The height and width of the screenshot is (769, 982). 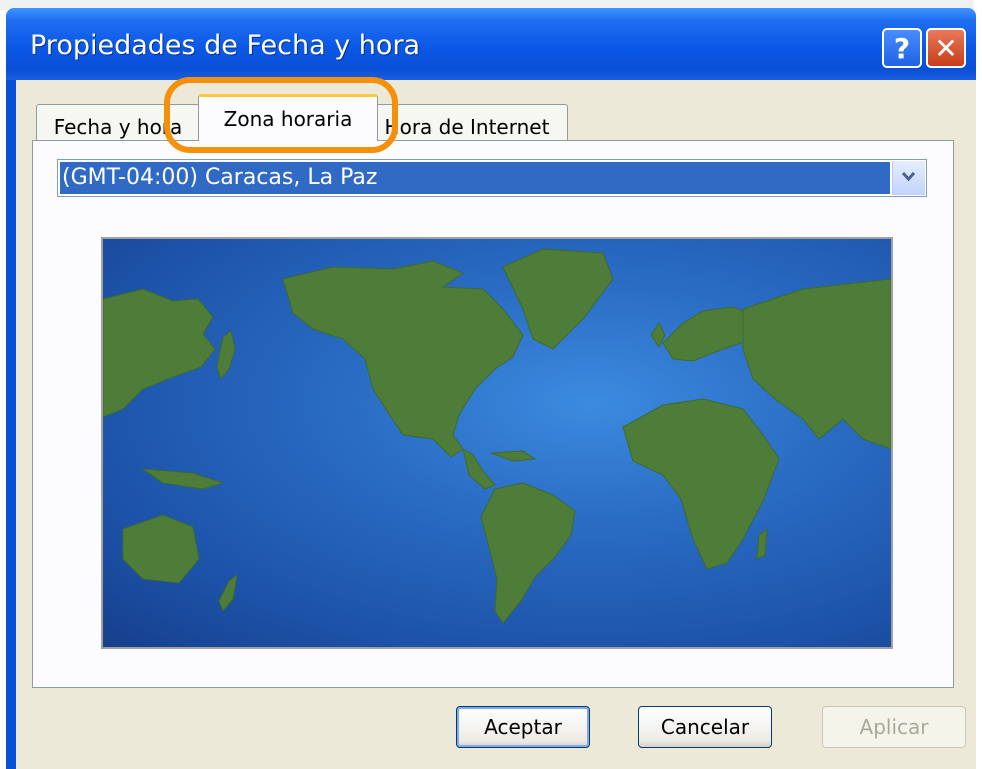 What do you see at coordinates (523, 727) in the screenshot?
I see `ok-button: Aceptar` at bounding box center [523, 727].